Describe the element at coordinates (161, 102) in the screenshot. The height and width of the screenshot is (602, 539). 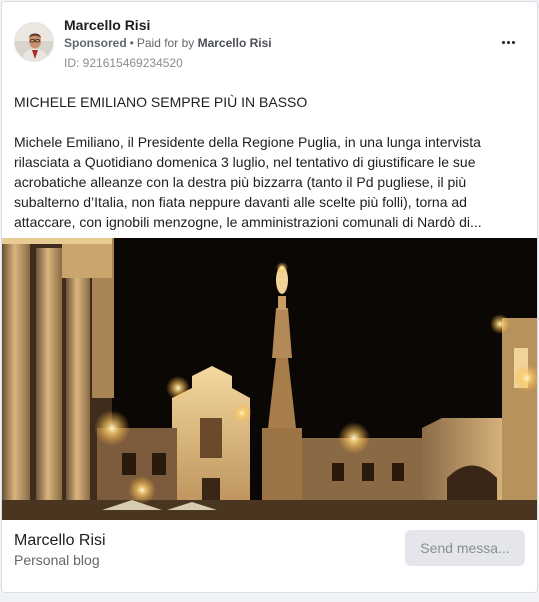
I see `post-headline: MICHELE EMILIANO SEMPRE PIÙ IN BASSO` at that location.